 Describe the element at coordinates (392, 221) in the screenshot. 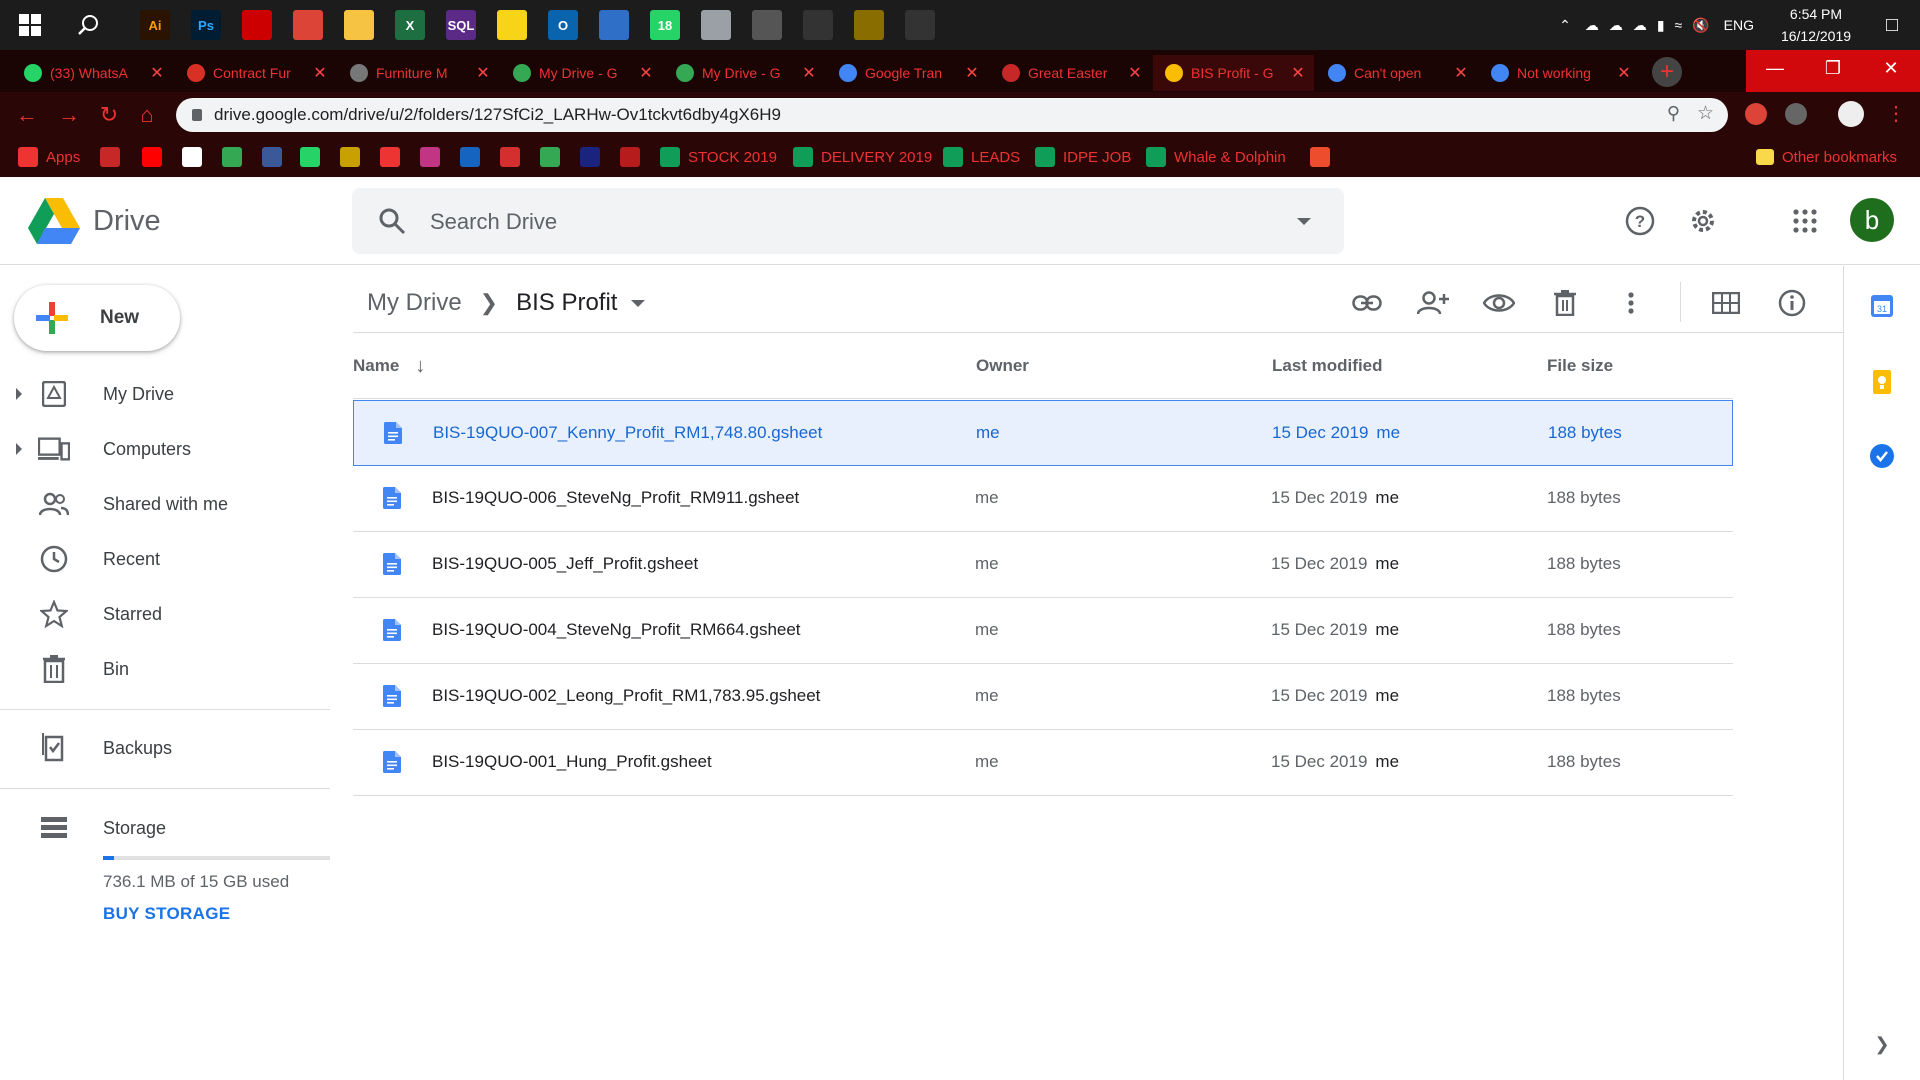

I see `search-icon` at that location.